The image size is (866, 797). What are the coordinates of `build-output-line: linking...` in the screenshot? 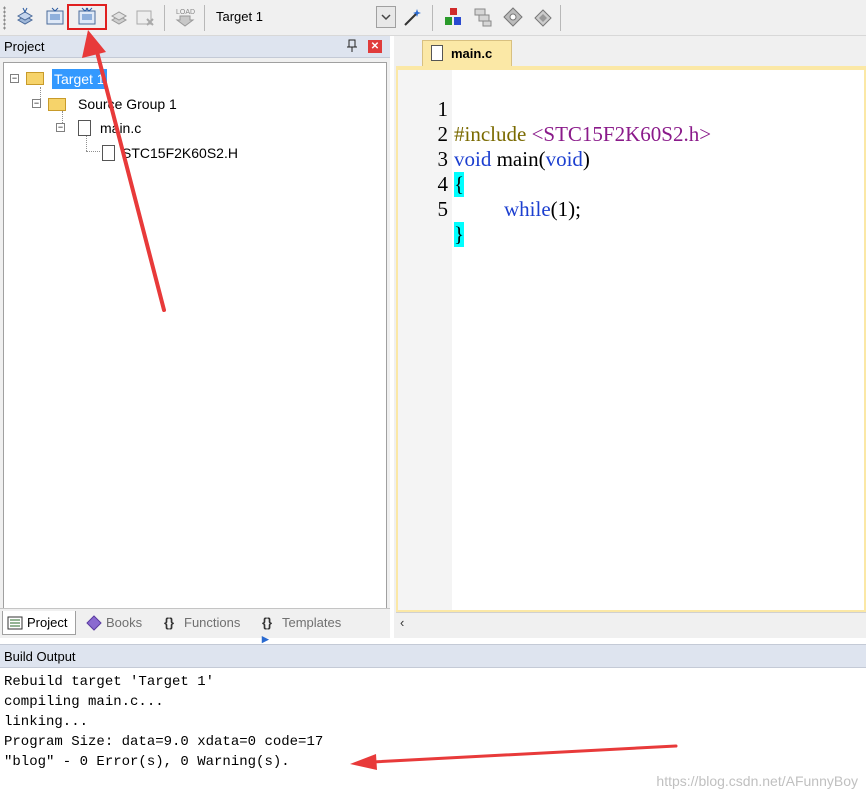 It's located at (46, 722).